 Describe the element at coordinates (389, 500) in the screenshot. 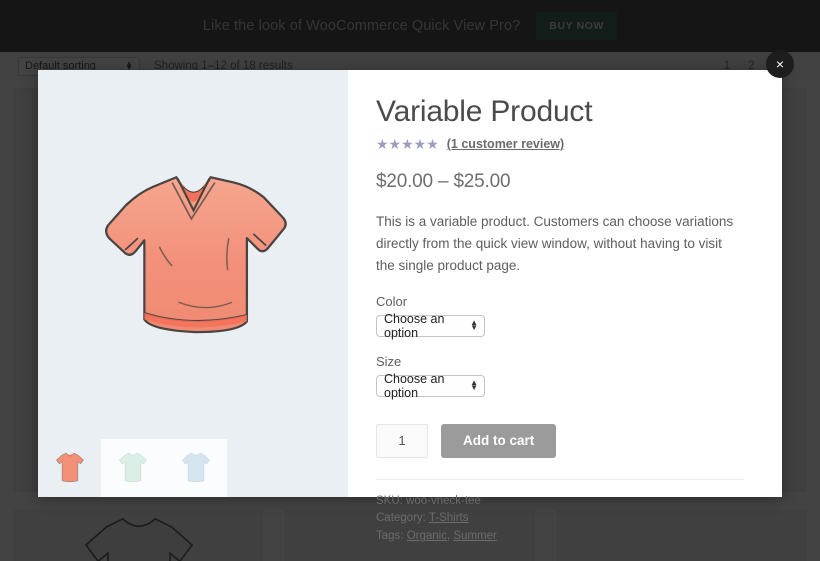

I see `meta-sku-label: SKU:` at that location.